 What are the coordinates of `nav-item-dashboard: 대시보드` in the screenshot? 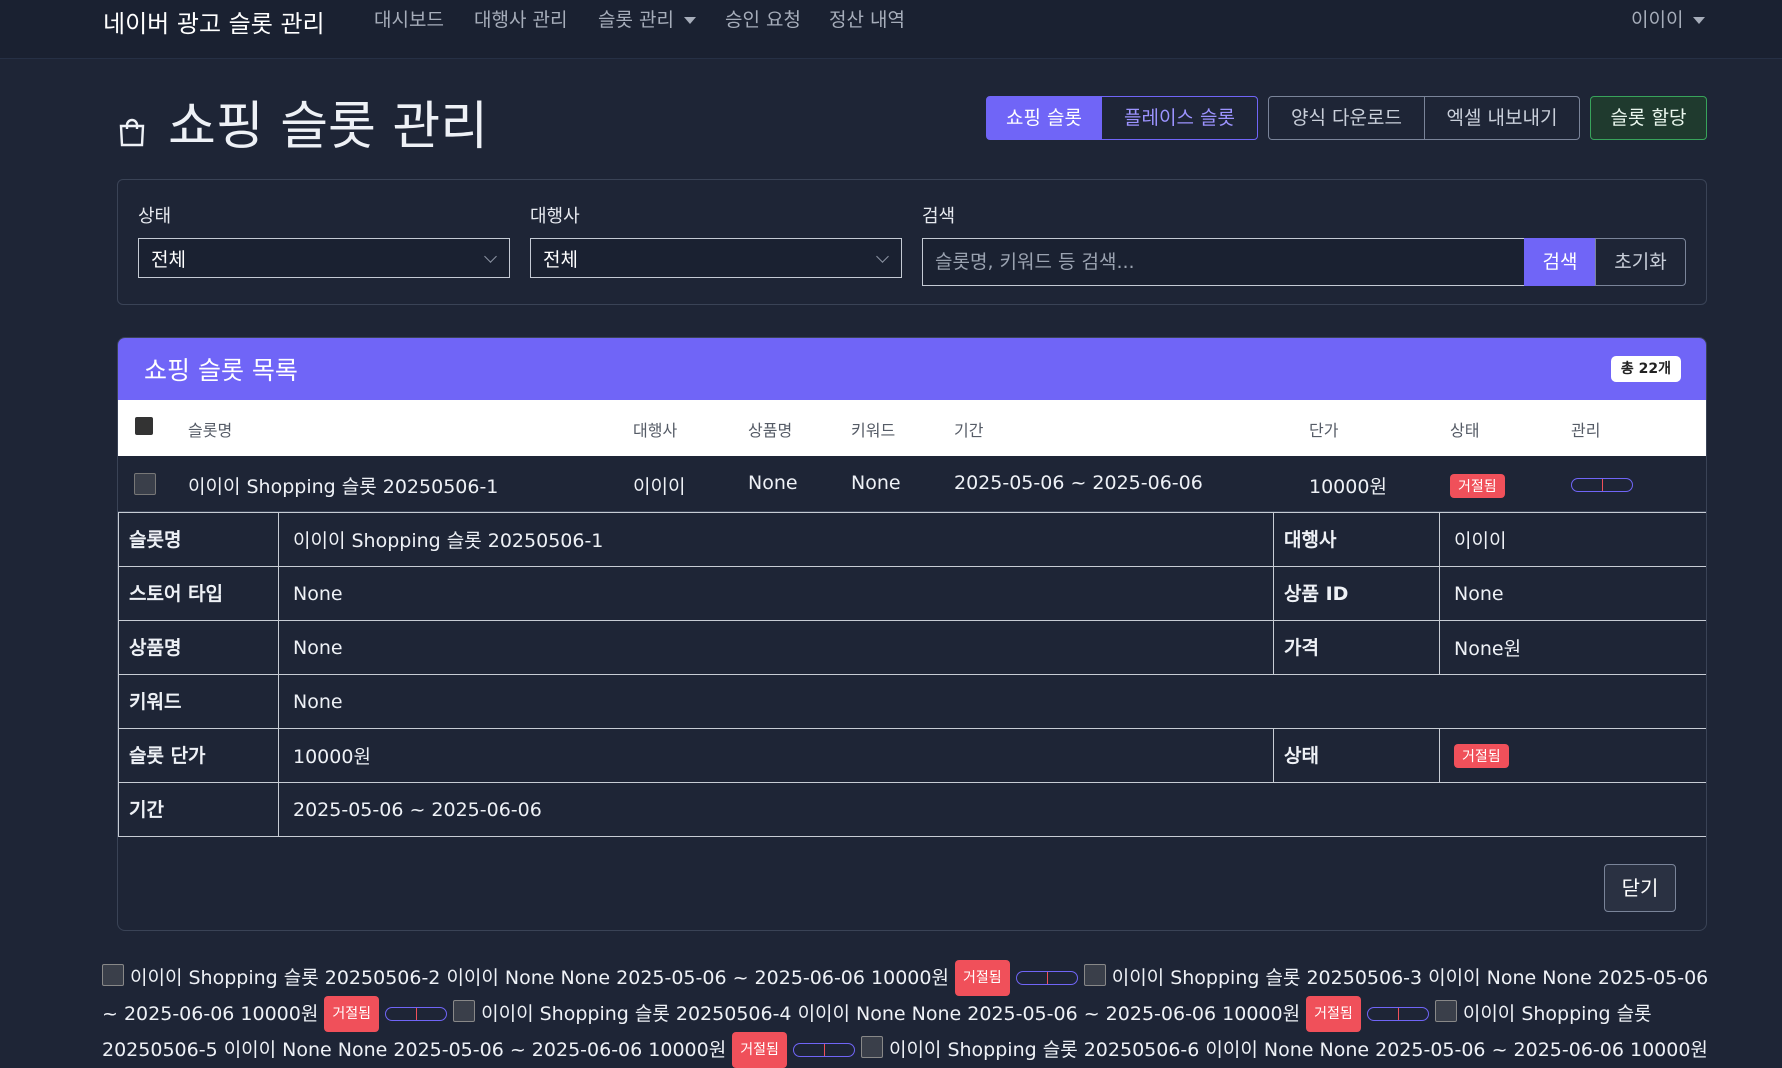 It's located at (409, 18).